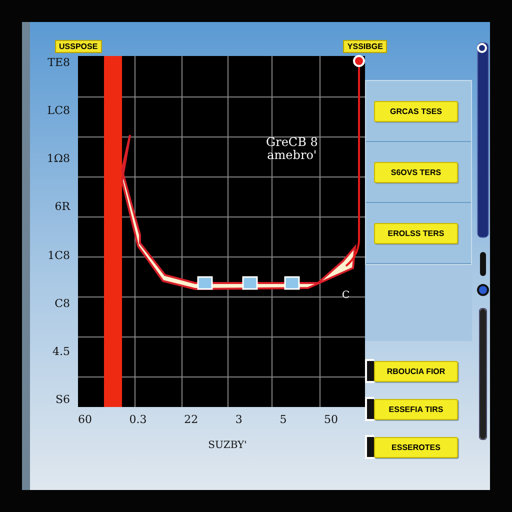  I want to click on axis-tick-label: 6R, so click(62, 207).